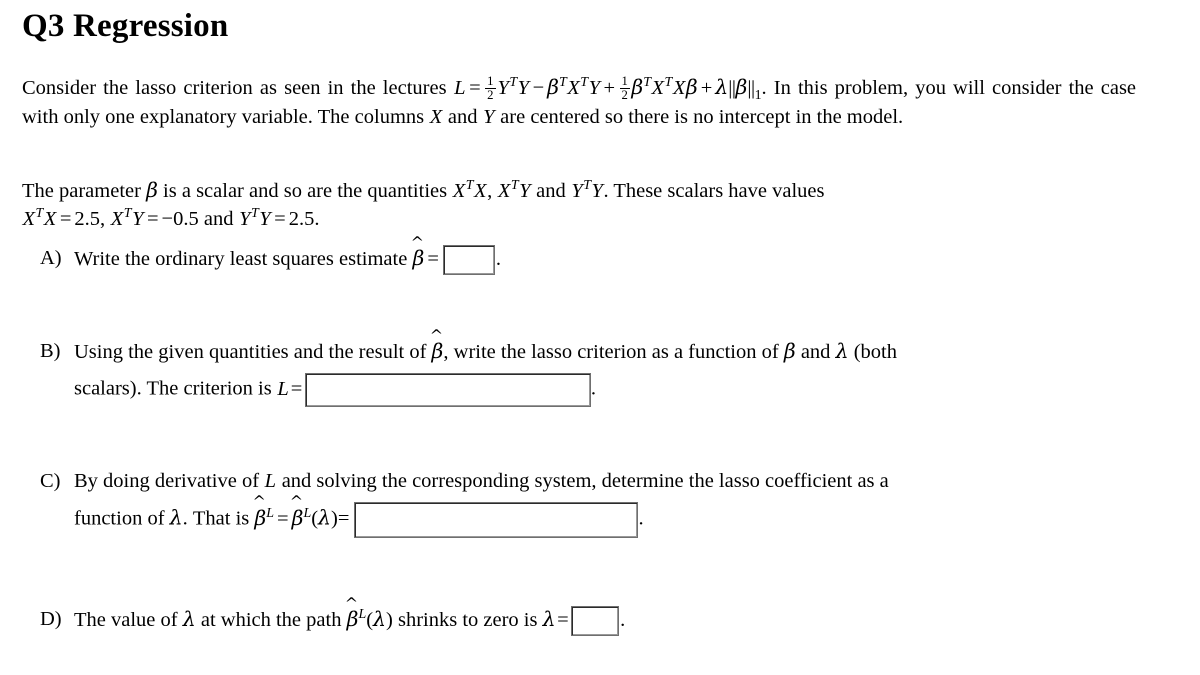  What do you see at coordinates (64, 218) in the screenshot?
I see `given-value-xtx: XTX = 2.5,` at bounding box center [64, 218].